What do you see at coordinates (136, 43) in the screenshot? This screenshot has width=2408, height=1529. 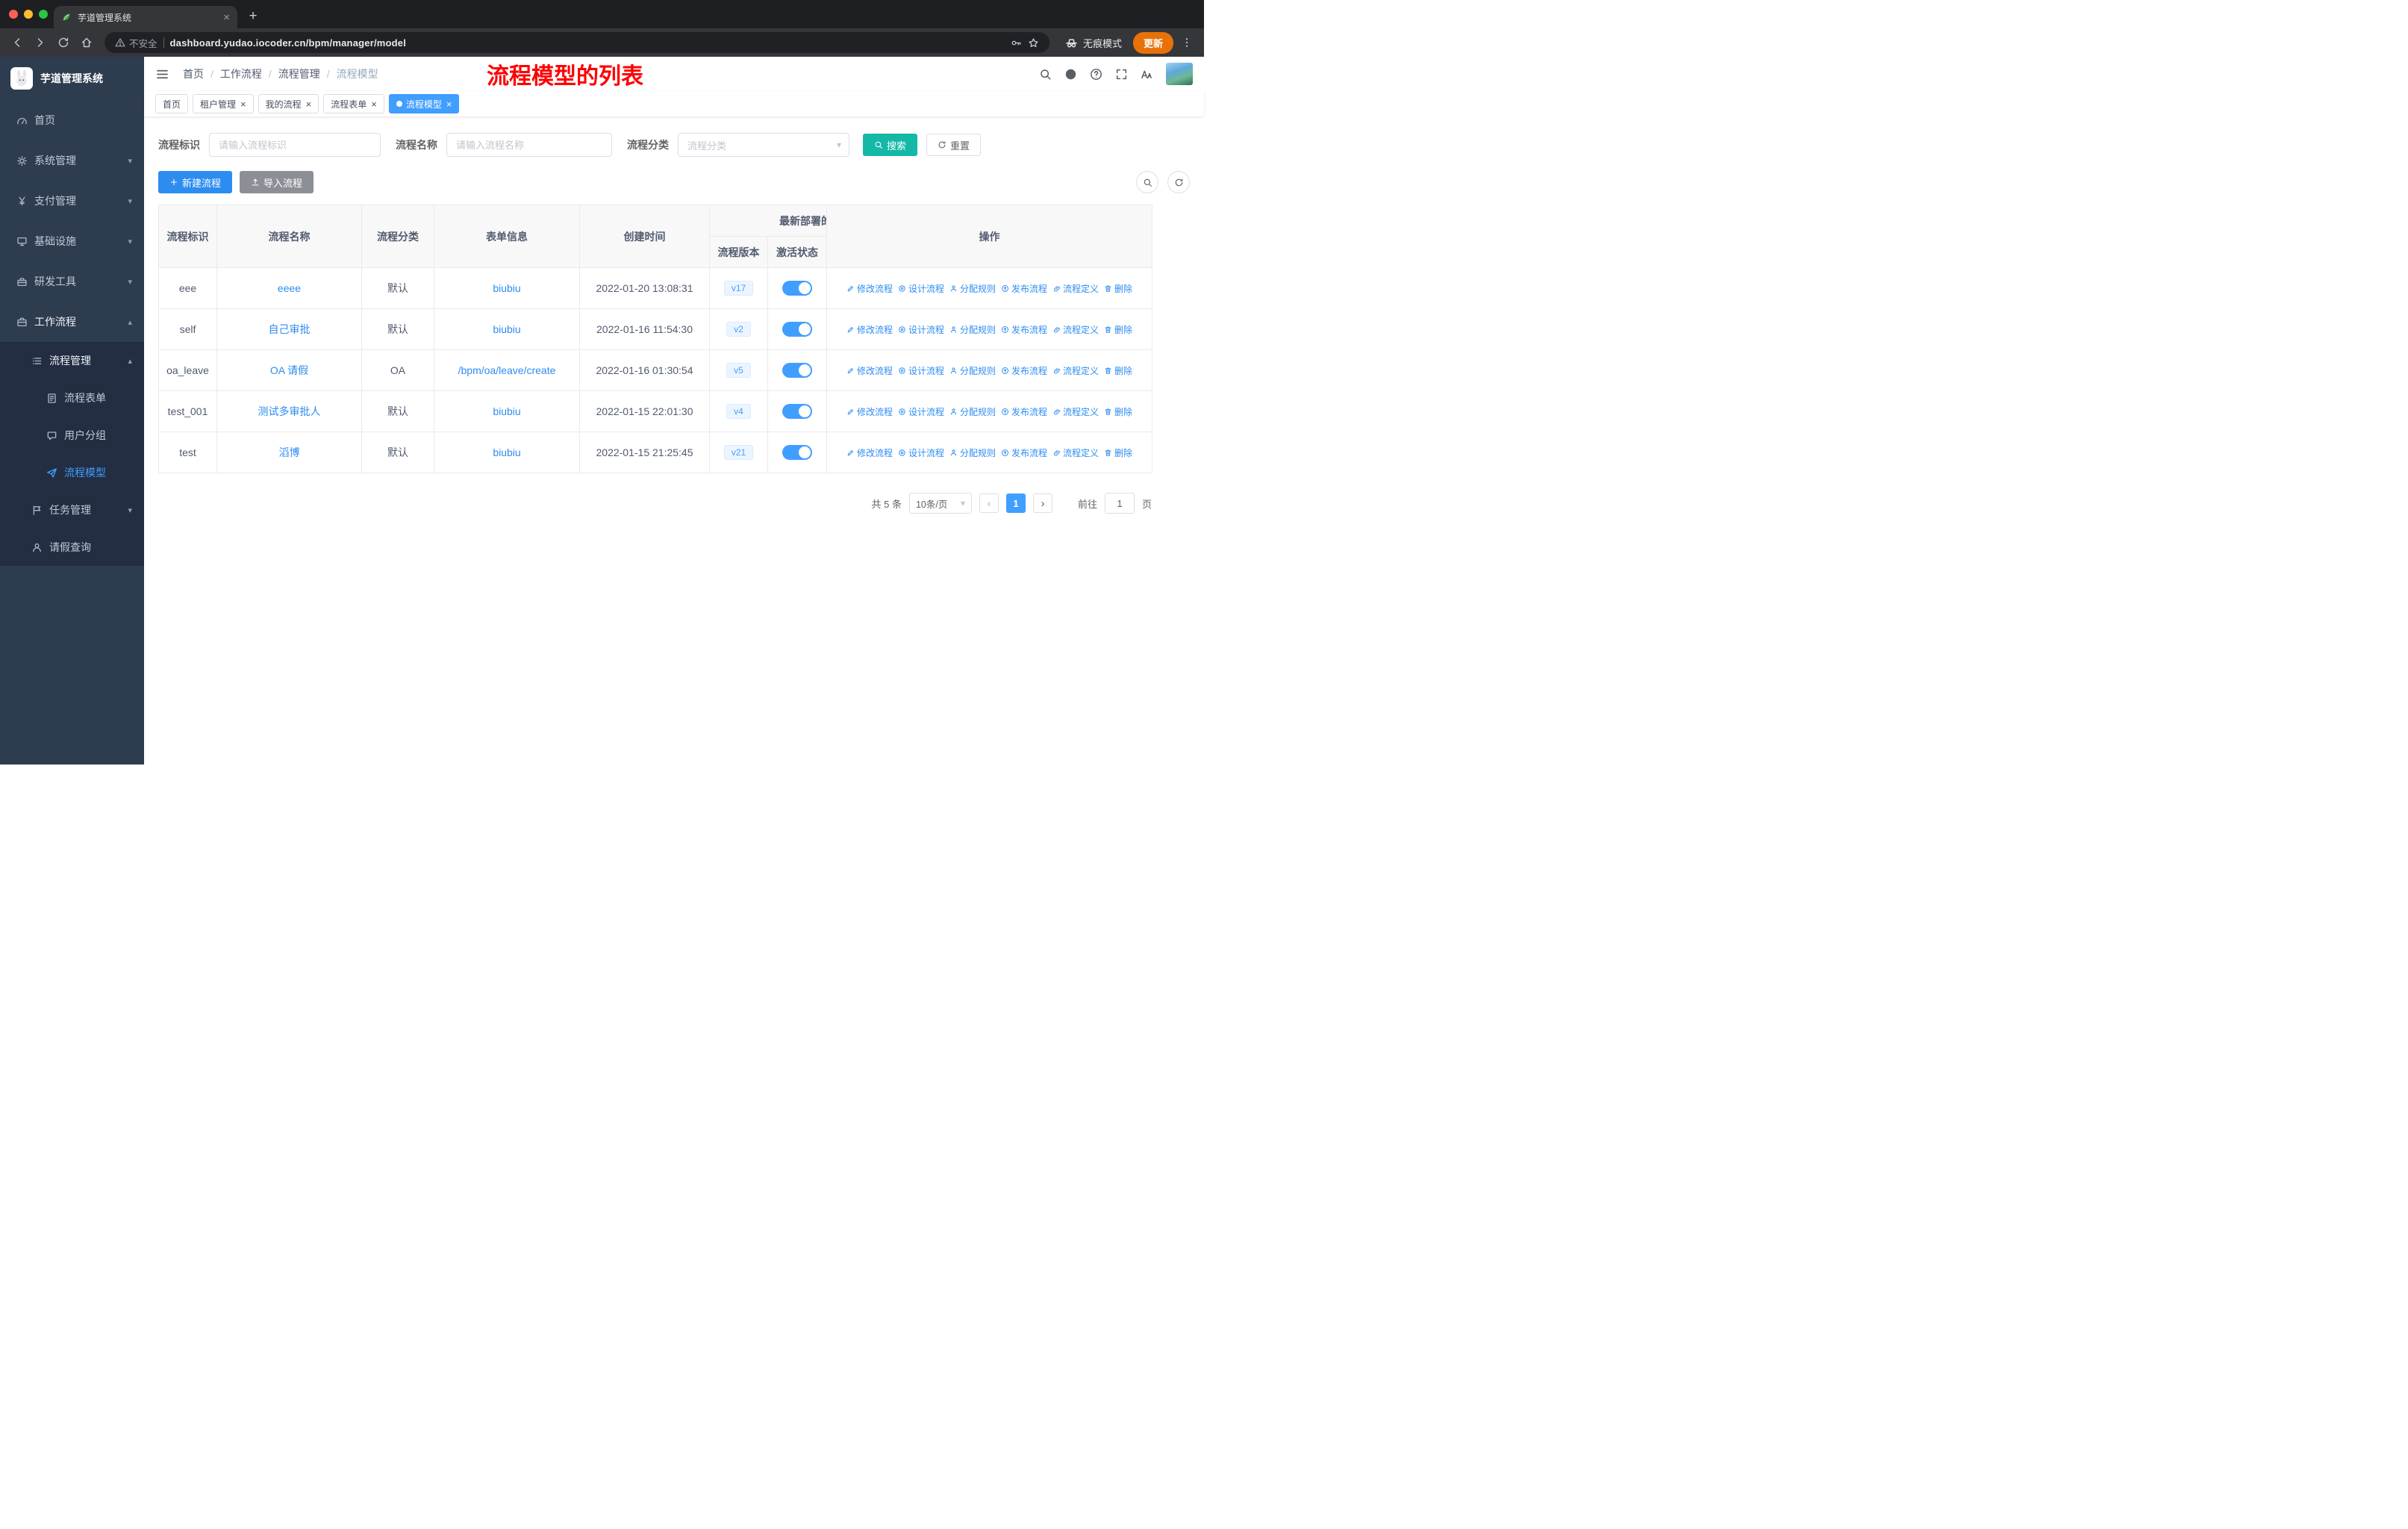 I see `security-status: 不安全` at bounding box center [136, 43].